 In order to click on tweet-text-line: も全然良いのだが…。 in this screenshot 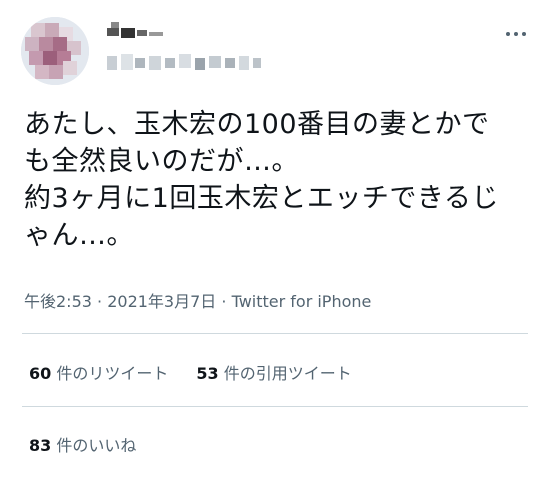, I will do `click(161, 161)`.